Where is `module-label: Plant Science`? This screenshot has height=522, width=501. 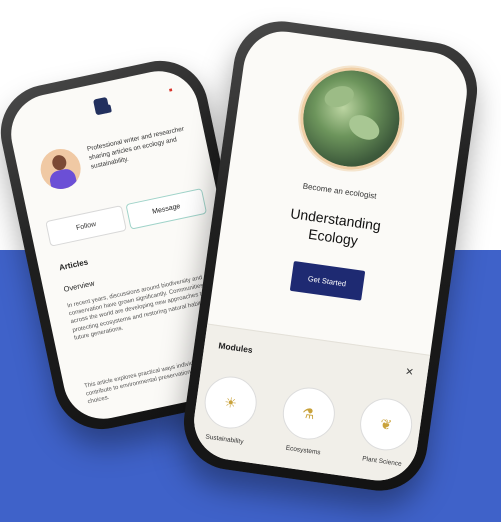
module-label: Plant Science is located at coordinates (382, 461).